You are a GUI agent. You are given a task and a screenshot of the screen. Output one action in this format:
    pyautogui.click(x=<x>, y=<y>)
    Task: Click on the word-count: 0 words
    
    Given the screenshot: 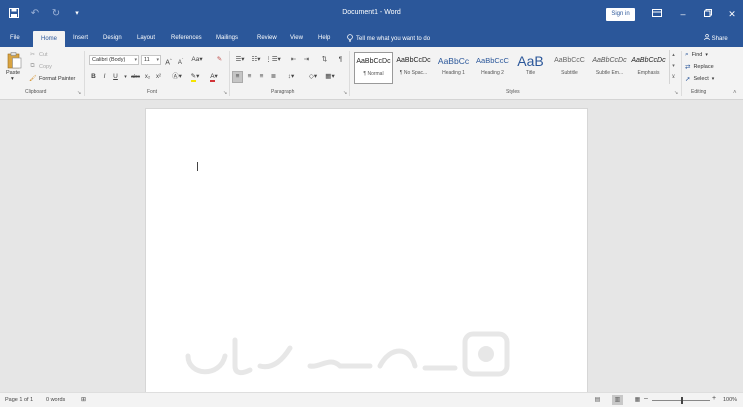 What is the action you would take?
    pyautogui.click(x=55, y=400)
    